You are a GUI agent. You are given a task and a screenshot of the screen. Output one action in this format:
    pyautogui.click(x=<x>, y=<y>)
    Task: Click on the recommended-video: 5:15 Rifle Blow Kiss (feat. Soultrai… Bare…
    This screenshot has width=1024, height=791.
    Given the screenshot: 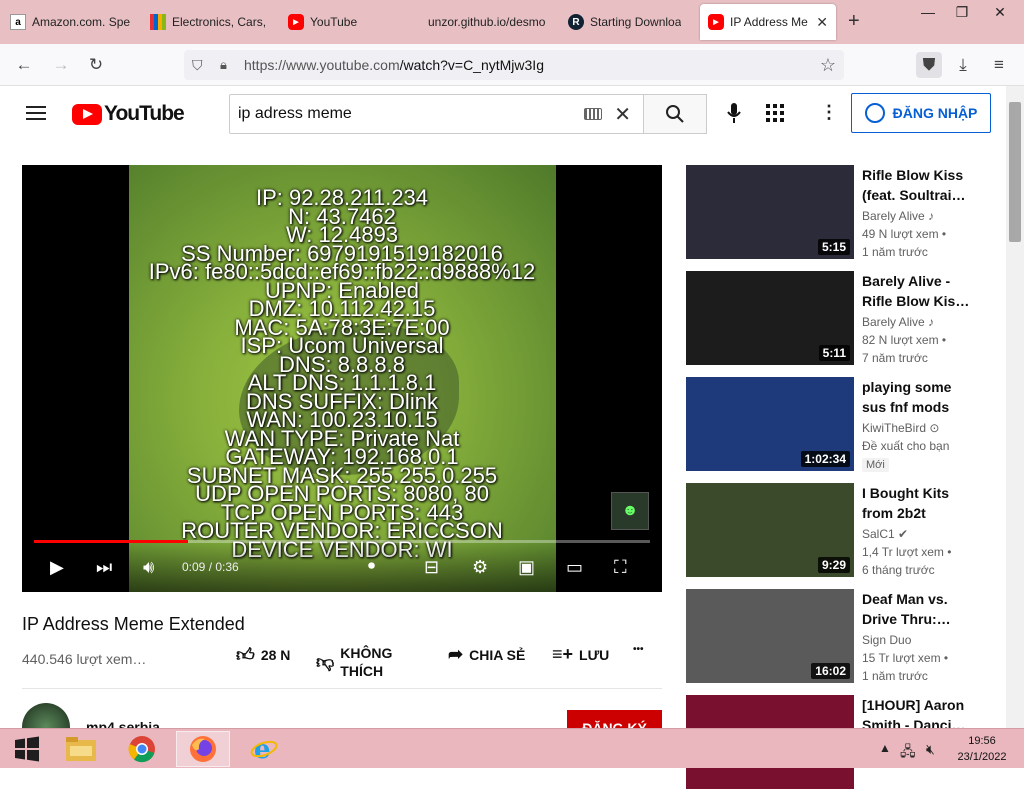 What is the action you would take?
    pyautogui.click(x=846, y=213)
    